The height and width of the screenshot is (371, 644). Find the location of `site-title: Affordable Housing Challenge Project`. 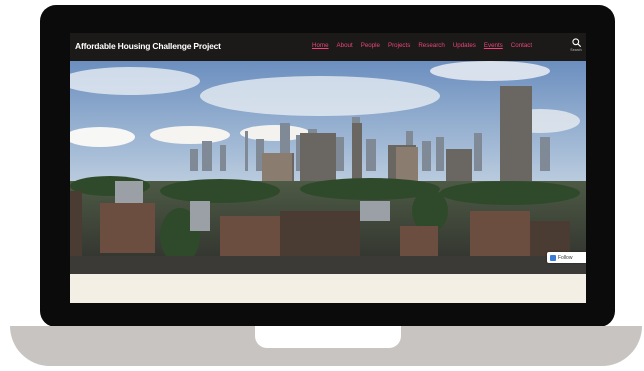

site-title: Affordable Housing Challenge Project is located at coordinates (148, 46).